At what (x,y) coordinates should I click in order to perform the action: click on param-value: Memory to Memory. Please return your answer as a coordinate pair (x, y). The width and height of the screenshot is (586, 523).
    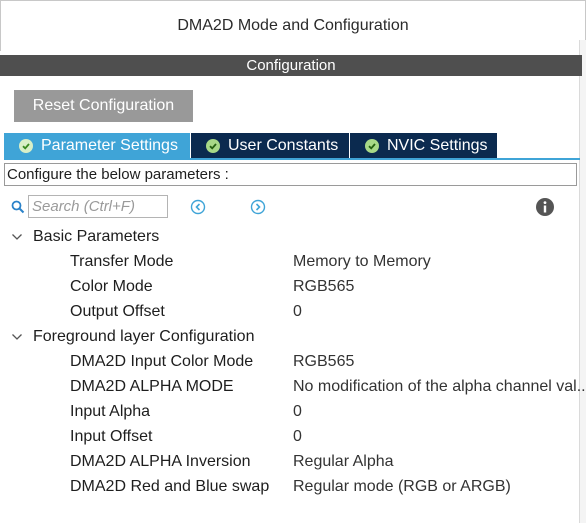
    Looking at the image, I should click on (362, 262).